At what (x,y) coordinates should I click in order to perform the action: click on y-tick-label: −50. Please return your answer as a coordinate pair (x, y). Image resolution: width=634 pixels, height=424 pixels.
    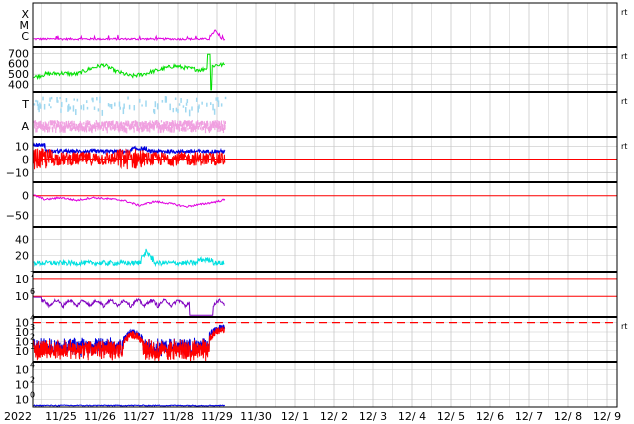
    Looking at the image, I should click on (17, 215).